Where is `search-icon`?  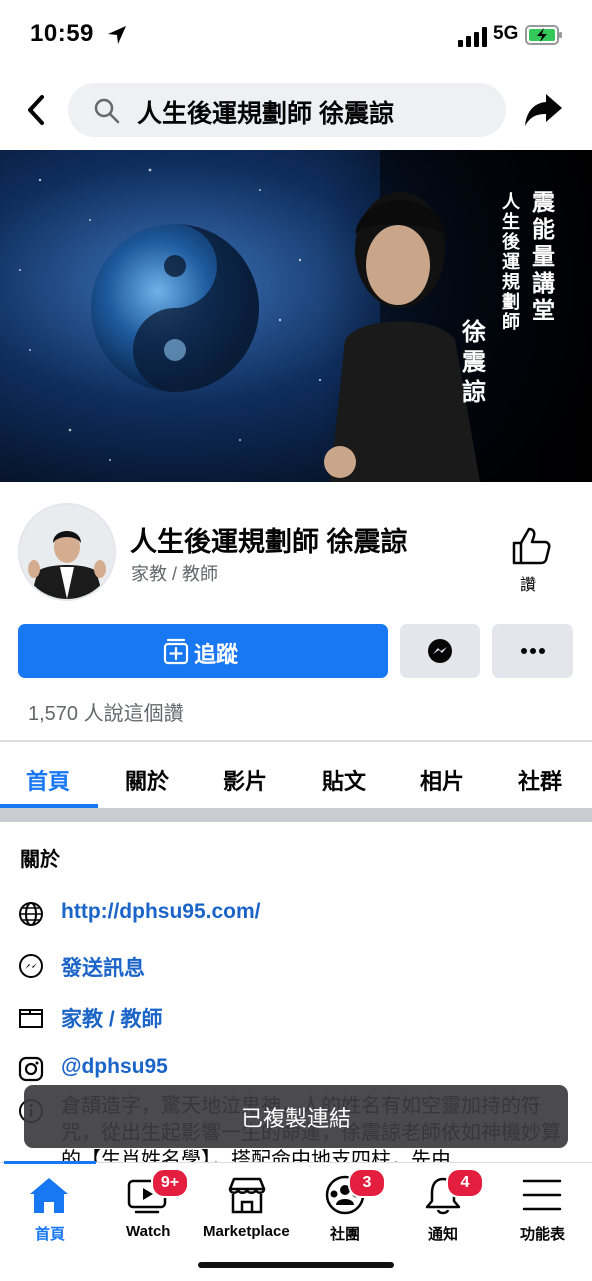 search-icon is located at coordinates (107, 111).